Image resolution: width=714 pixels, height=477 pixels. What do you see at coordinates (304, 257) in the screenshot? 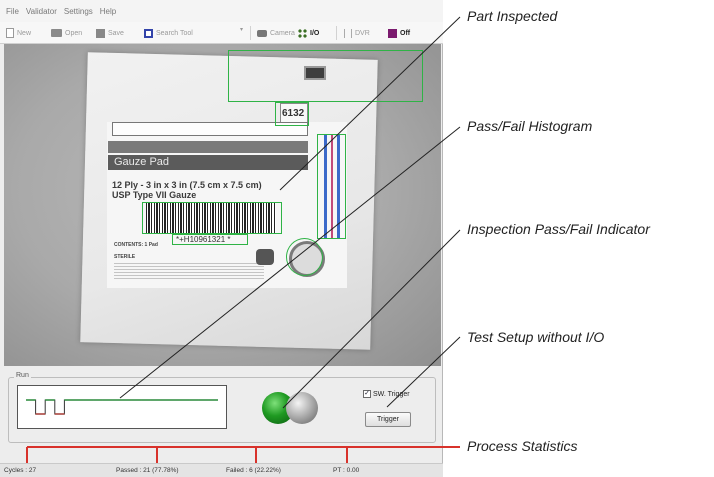
I see `roi-seal` at bounding box center [304, 257].